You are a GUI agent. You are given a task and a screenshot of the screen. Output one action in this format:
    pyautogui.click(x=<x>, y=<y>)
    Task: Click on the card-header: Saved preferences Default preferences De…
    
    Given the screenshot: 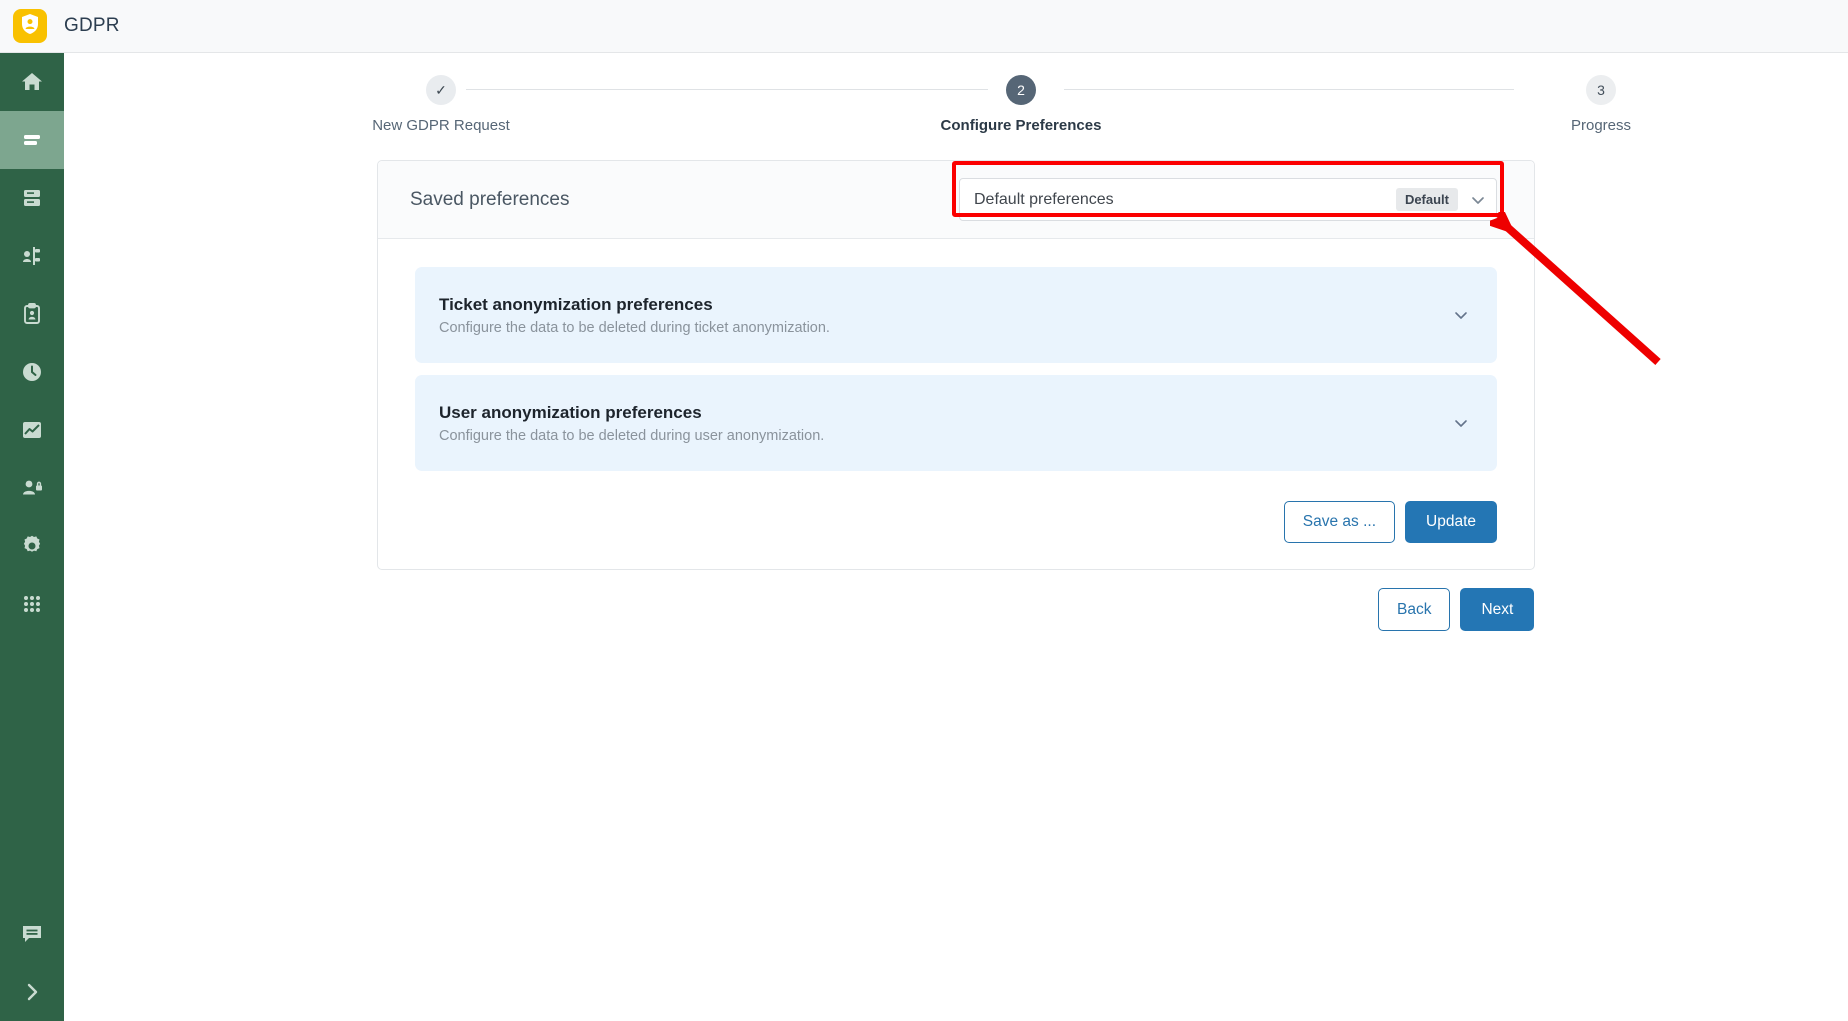 What is the action you would take?
    pyautogui.click(x=956, y=200)
    